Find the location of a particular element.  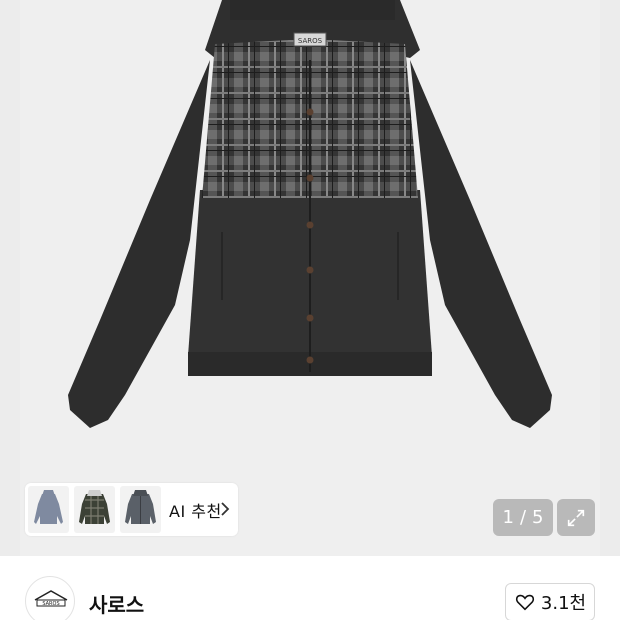

expand-button is located at coordinates (576, 517).